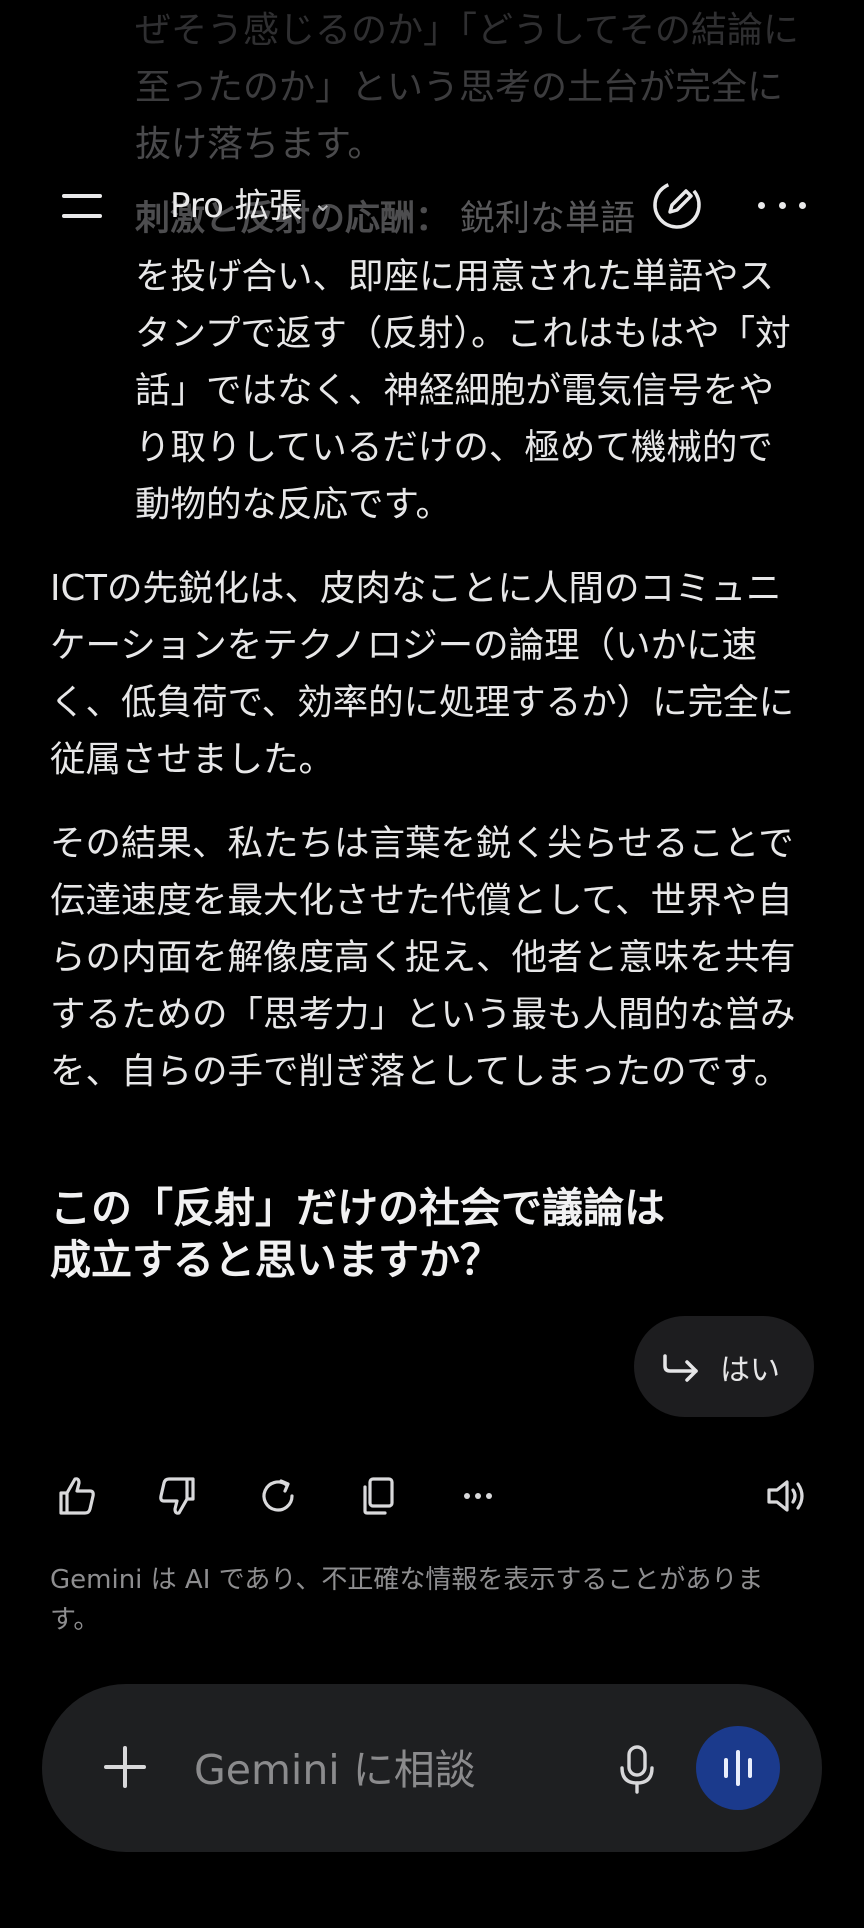  I want to click on paragraph-line: 伝達速度を最大化させた代償として、世界や自, so click(421, 900).